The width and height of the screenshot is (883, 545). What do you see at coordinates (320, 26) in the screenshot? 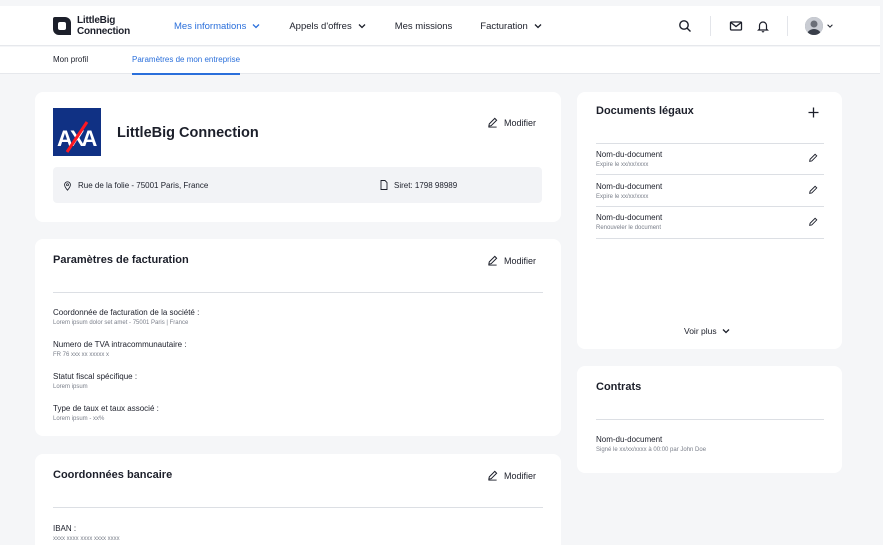
I see `nav-label: Appels d'offres` at bounding box center [320, 26].